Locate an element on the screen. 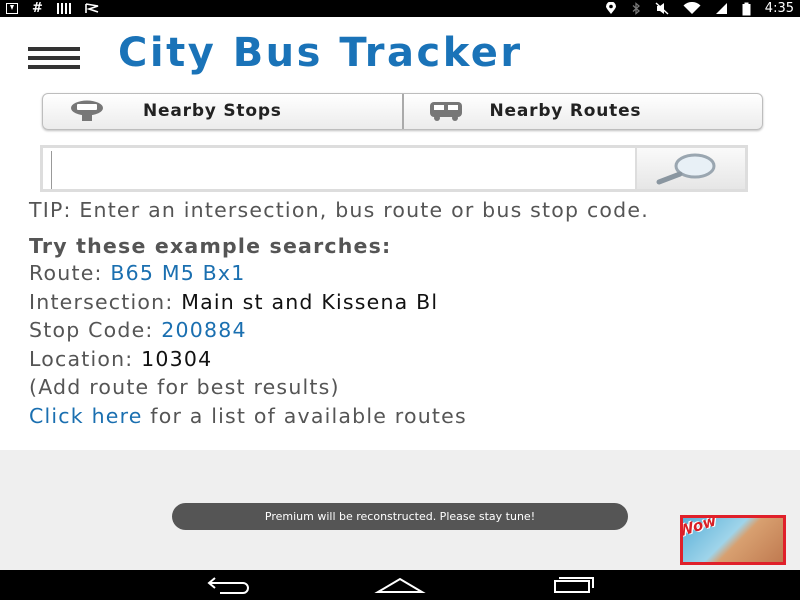 The image size is (800, 600). home-icon is located at coordinates (400, 585).